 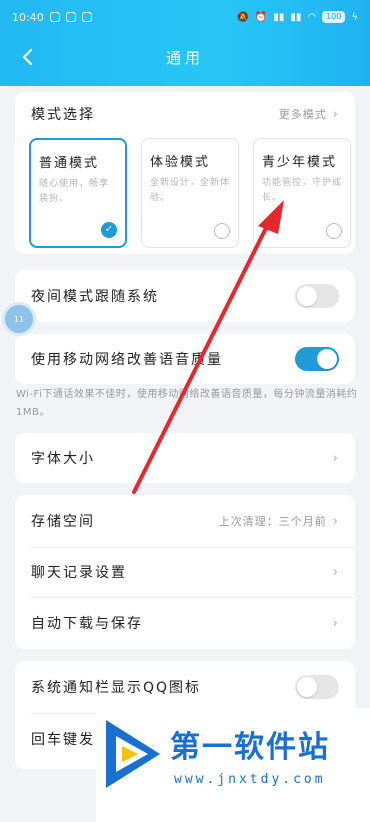 I want to click on watermark-url: www.jnxtdy.com, so click(x=250, y=779).